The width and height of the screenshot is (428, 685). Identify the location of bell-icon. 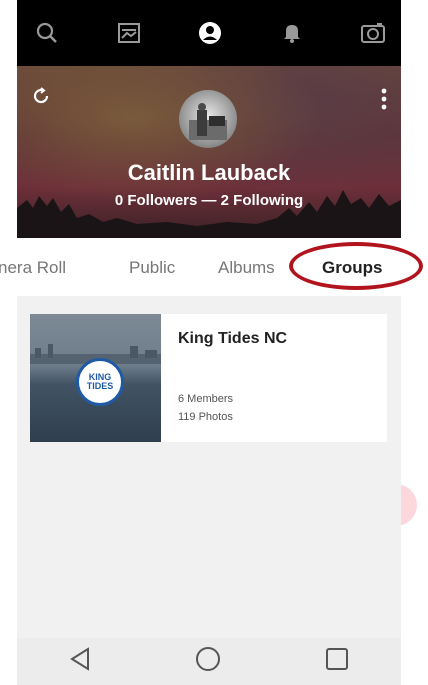
(292, 33).